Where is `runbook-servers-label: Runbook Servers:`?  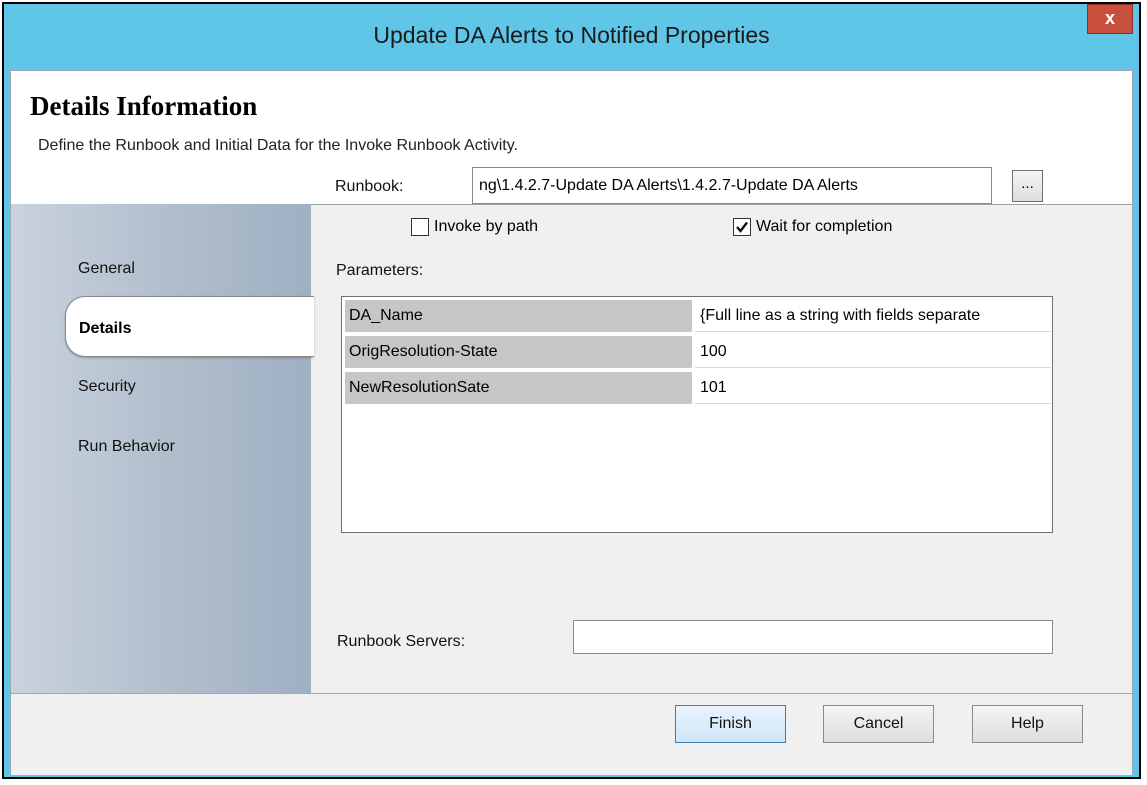 runbook-servers-label: Runbook Servers: is located at coordinates (401, 641).